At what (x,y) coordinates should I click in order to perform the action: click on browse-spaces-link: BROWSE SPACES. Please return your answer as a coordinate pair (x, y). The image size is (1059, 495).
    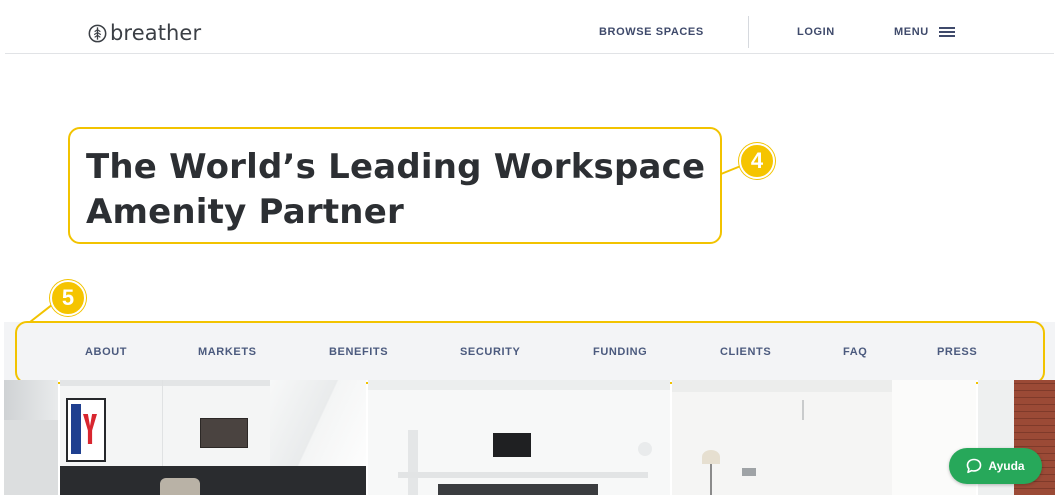
    Looking at the image, I should click on (651, 32).